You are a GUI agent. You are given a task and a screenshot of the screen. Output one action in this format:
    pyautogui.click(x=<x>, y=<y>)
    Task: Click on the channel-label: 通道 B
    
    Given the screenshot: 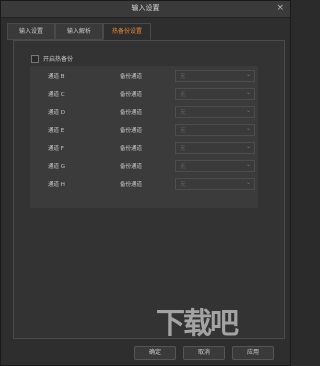 What is the action you would take?
    pyautogui.click(x=56, y=77)
    